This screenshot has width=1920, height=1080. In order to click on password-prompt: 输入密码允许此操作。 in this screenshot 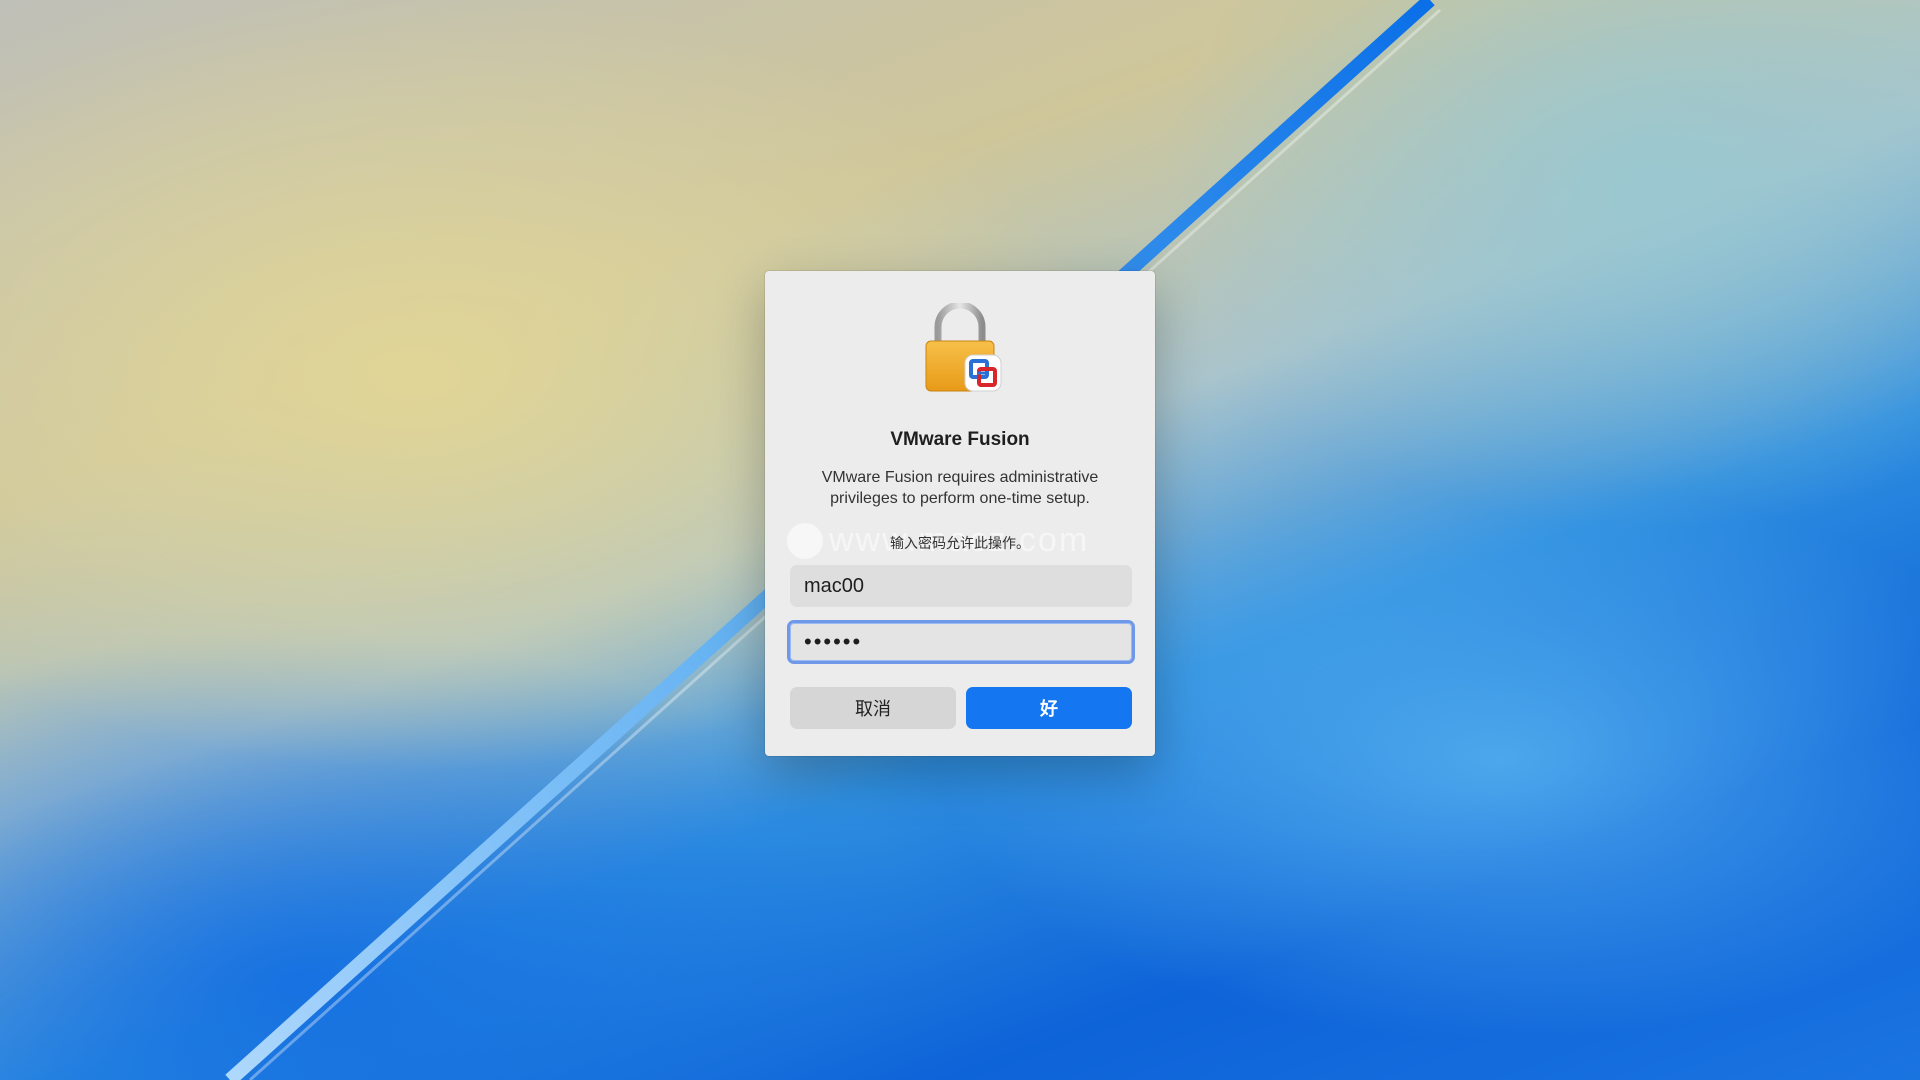, I will do `click(960, 543)`.